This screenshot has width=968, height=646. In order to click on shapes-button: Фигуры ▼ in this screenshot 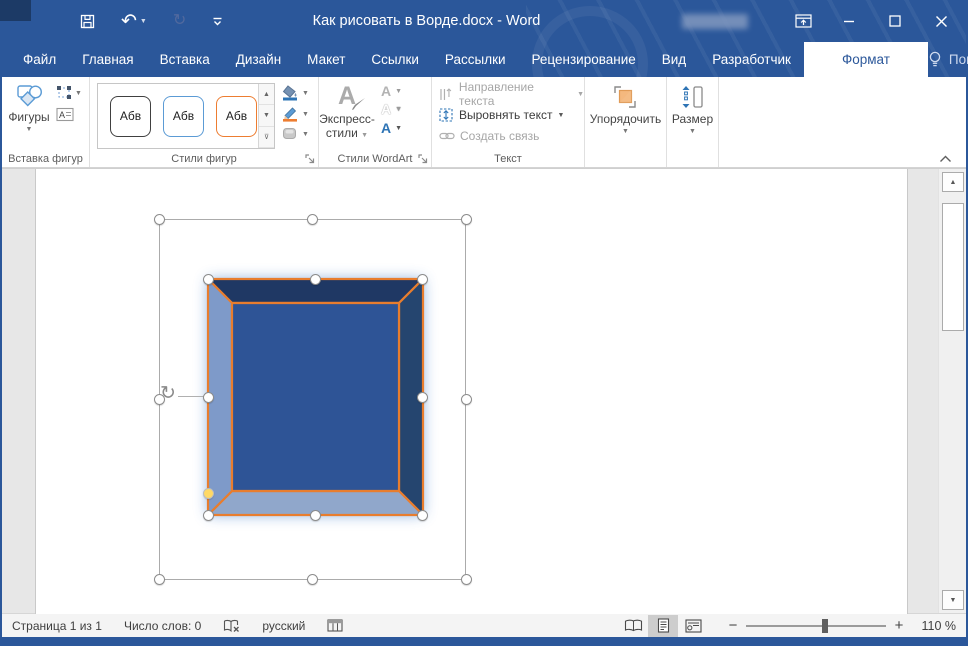, I will do `click(29, 107)`.